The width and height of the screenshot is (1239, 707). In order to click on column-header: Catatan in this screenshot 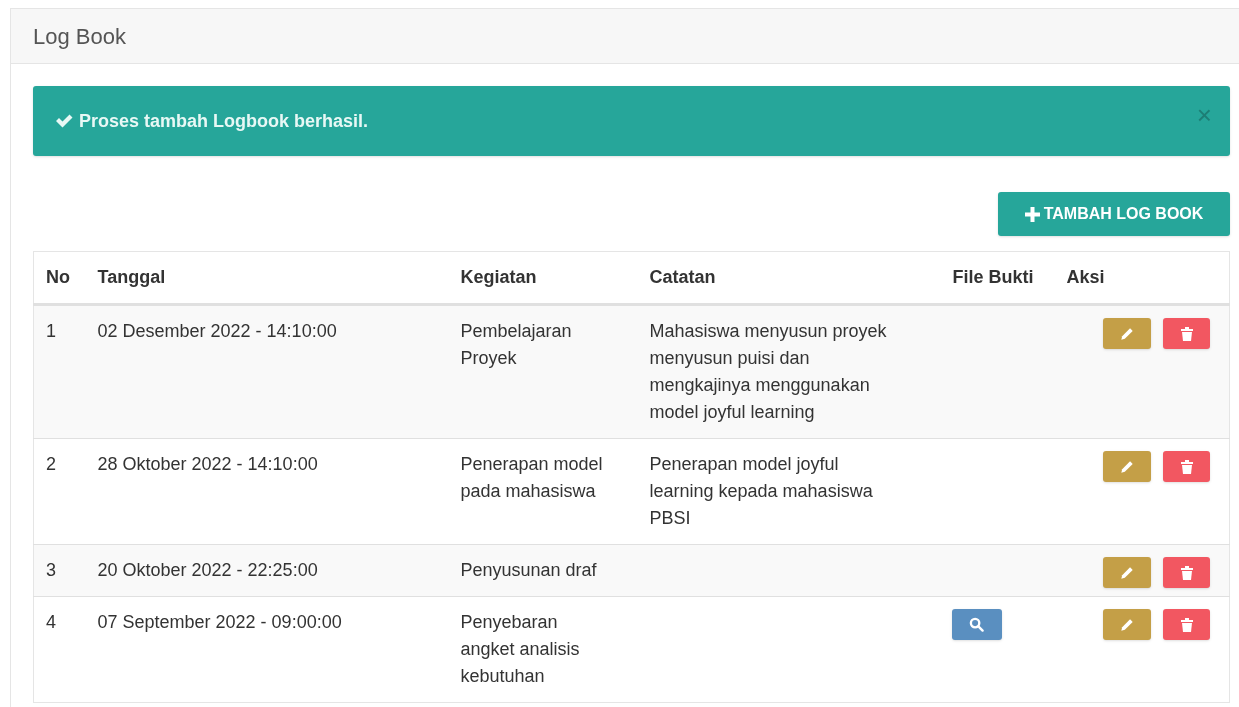, I will do `click(682, 277)`.